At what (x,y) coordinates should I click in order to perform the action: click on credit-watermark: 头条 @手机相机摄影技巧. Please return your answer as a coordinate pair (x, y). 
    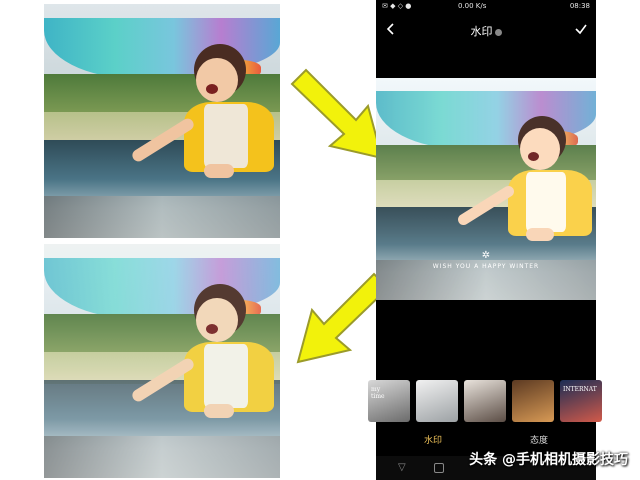
    Looking at the image, I should click on (548, 460).